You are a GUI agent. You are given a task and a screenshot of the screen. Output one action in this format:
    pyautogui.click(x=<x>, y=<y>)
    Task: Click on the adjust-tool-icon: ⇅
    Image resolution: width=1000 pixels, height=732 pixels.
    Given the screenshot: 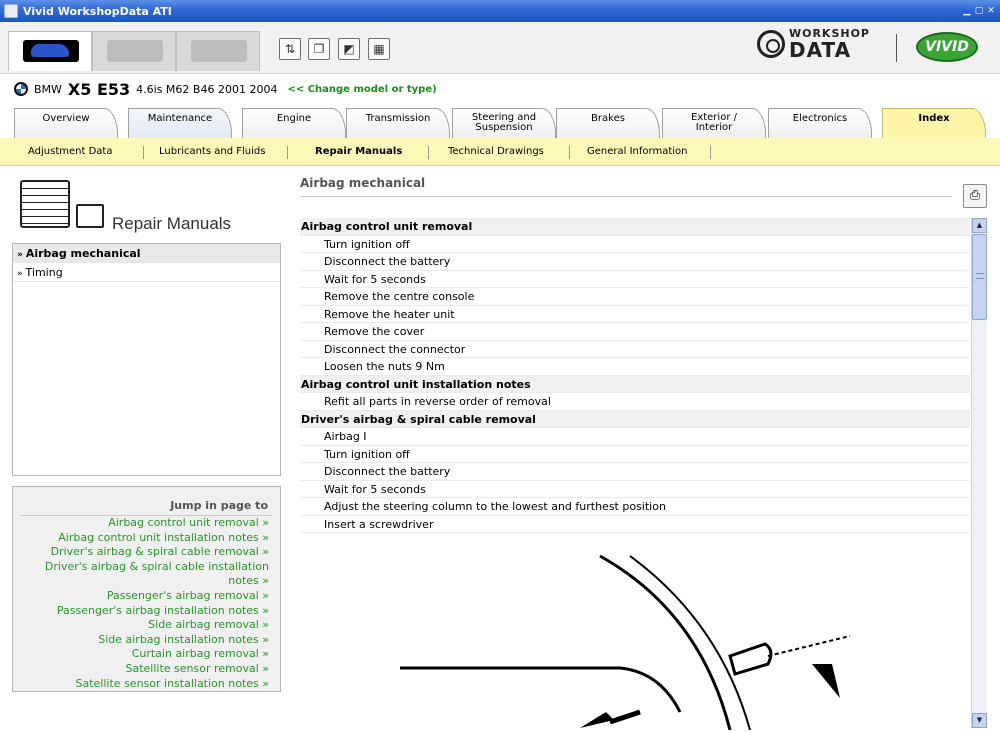 What is the action you would take?
    pyautogui.click(x=290, y=49)
    